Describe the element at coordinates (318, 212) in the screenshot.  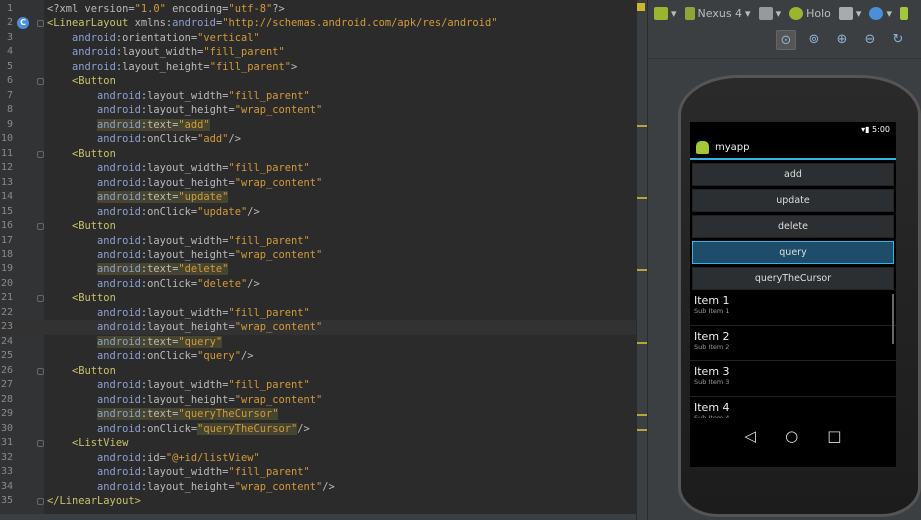
I see `code-line: 15 android:onClick="update"/>` at that location.